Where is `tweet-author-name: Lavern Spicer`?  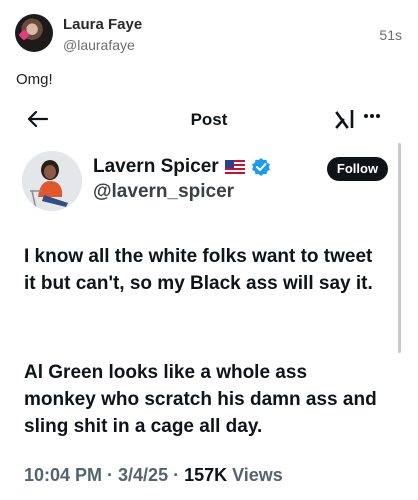 tweet-author-name: Lavern Spicer is located at coordinates (182, 167).